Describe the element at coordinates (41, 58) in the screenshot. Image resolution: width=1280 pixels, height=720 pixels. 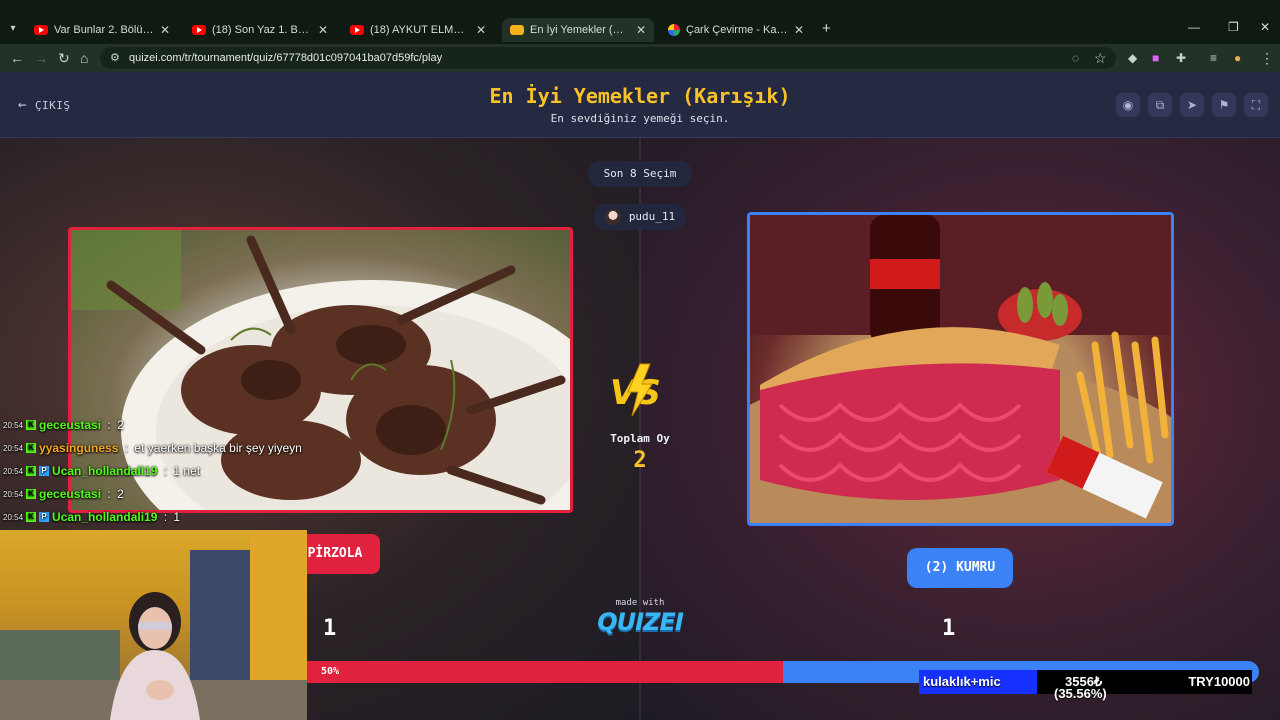
I see `forward-icon: →` at that location.